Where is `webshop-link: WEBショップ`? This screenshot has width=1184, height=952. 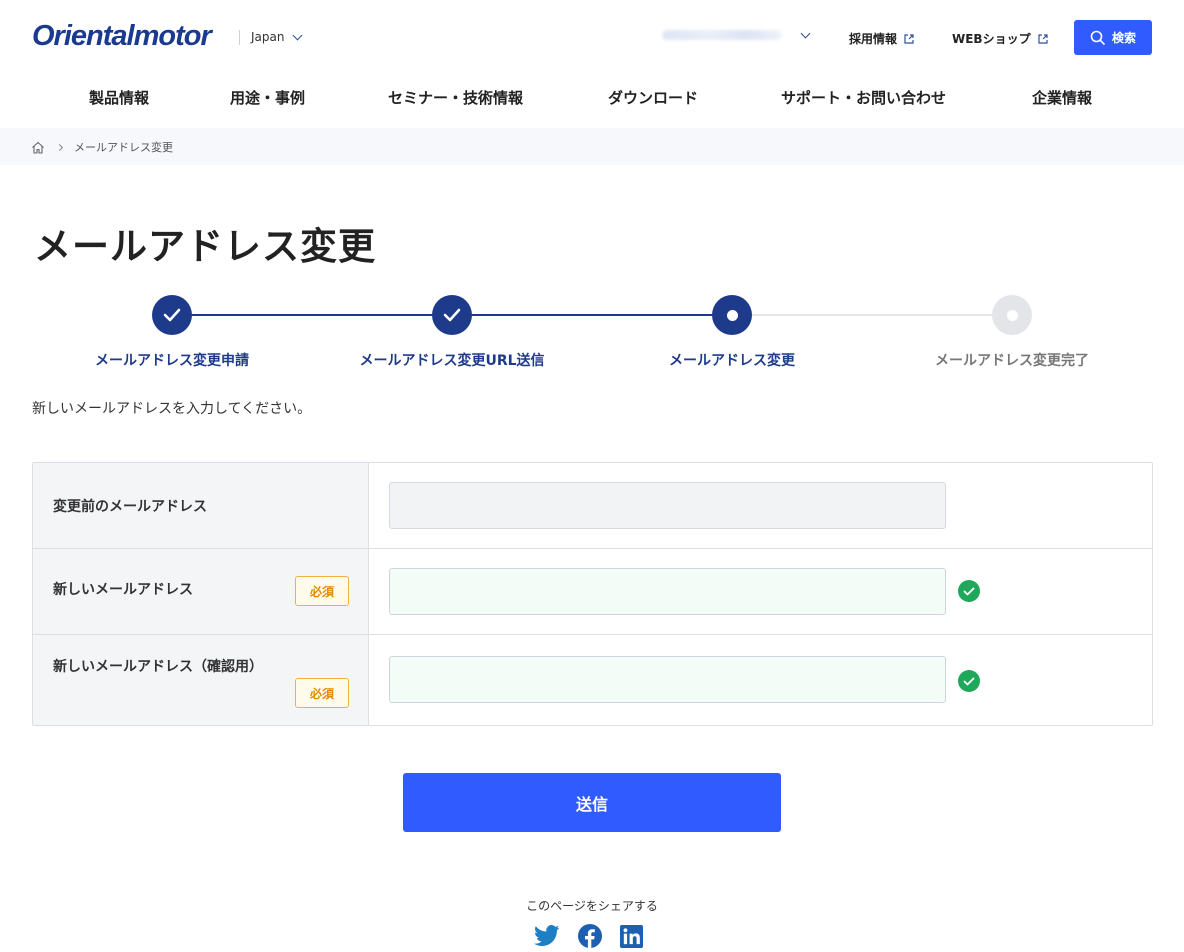
webshop-link: WEBショップ is located at coordinates (1000, 38).